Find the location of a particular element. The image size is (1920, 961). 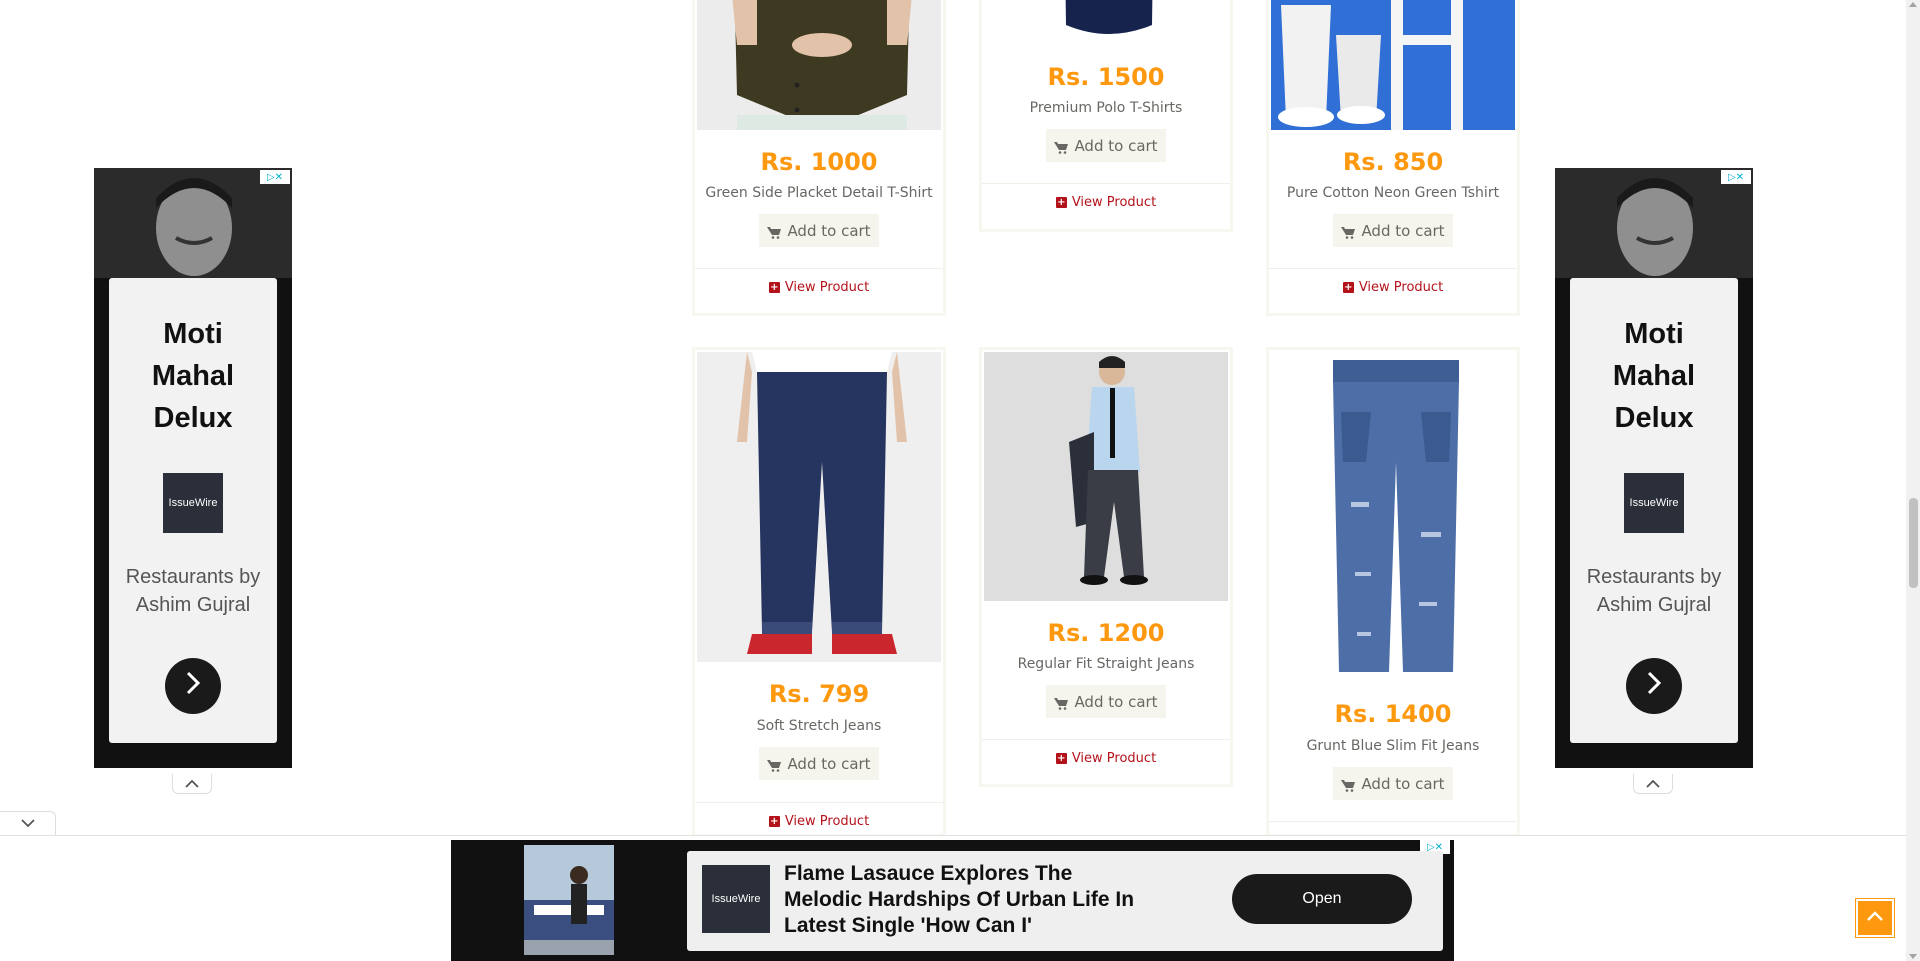

product-name: Premium Polo T-Shirts is located at coordinates (1106, 108).